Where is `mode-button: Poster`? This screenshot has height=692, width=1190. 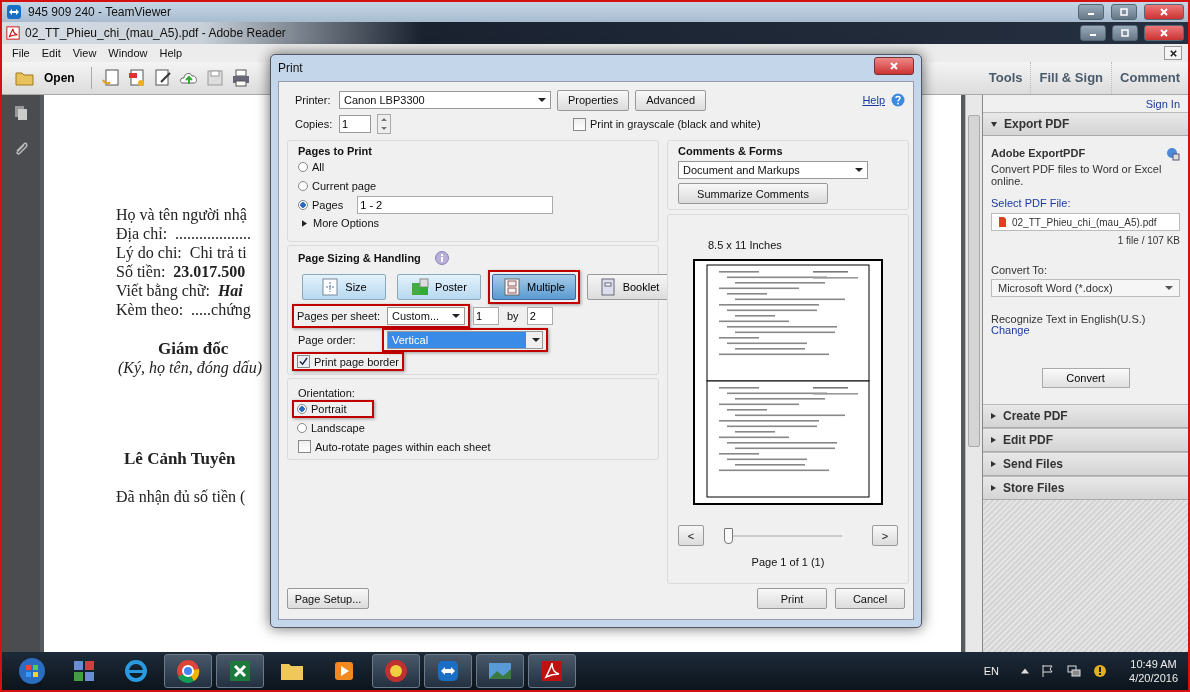 mode-button: Poster is located at coordinates (439, 287).